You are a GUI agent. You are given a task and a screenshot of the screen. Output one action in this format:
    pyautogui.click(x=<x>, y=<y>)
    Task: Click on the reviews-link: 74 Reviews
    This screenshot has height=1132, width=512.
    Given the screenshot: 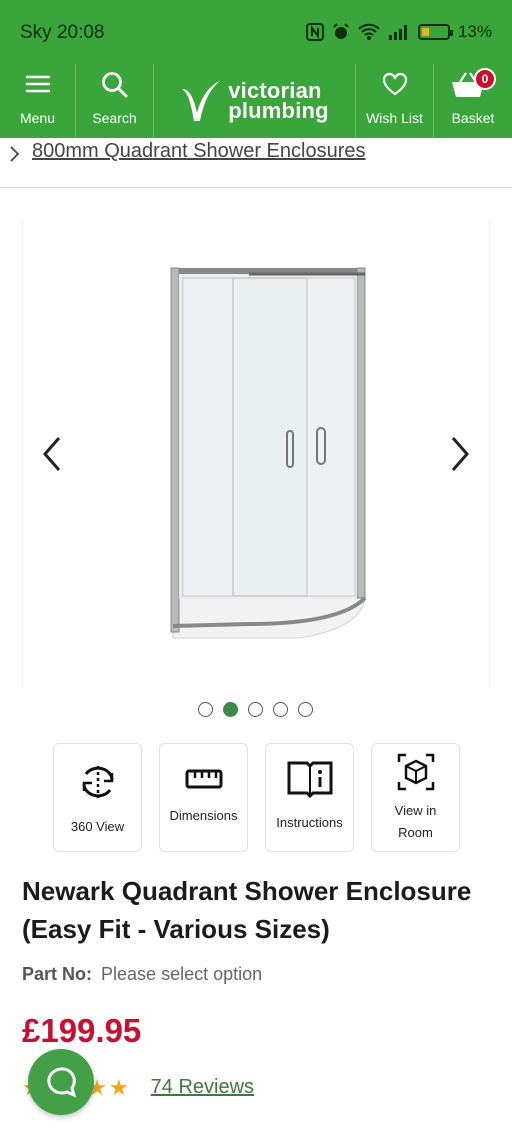 What is the action you would take?
    pyautogui.click(x=202, y=1087)
    